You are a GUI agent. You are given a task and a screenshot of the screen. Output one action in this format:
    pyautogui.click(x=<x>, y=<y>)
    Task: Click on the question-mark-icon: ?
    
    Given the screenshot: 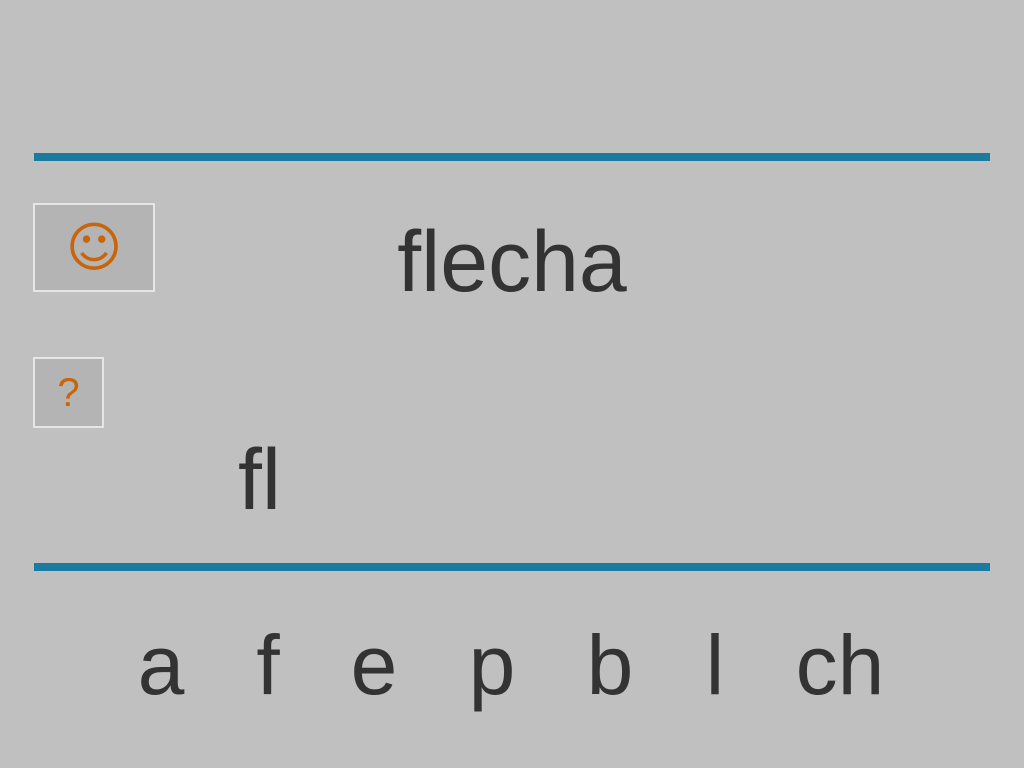 What is the action you would take?
    pyautogui.click(x=68, y=392)
    